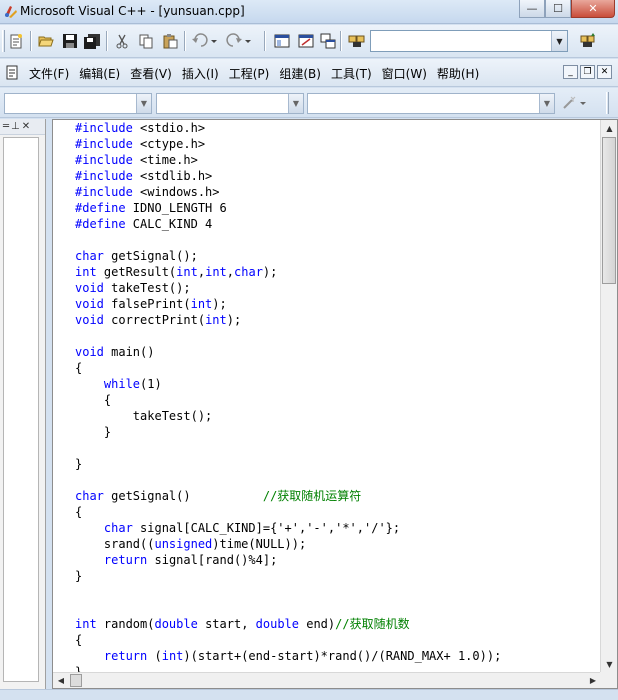 The height and width of the screenshot is (700, 618). Describe the element at coordinates (76, 680) in the screenshot. I see `horizontal-scroll-thumb` at that location.